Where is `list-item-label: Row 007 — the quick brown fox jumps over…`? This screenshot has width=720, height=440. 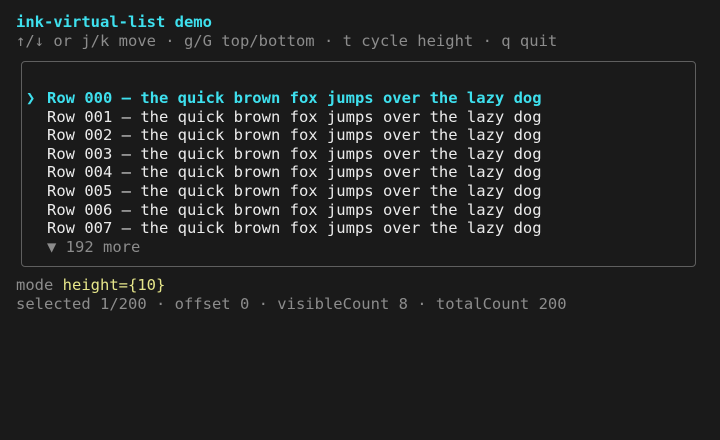
list-item-label: Row 007 — the quick brown fox jumps over… is located at coordinates (294, 228).